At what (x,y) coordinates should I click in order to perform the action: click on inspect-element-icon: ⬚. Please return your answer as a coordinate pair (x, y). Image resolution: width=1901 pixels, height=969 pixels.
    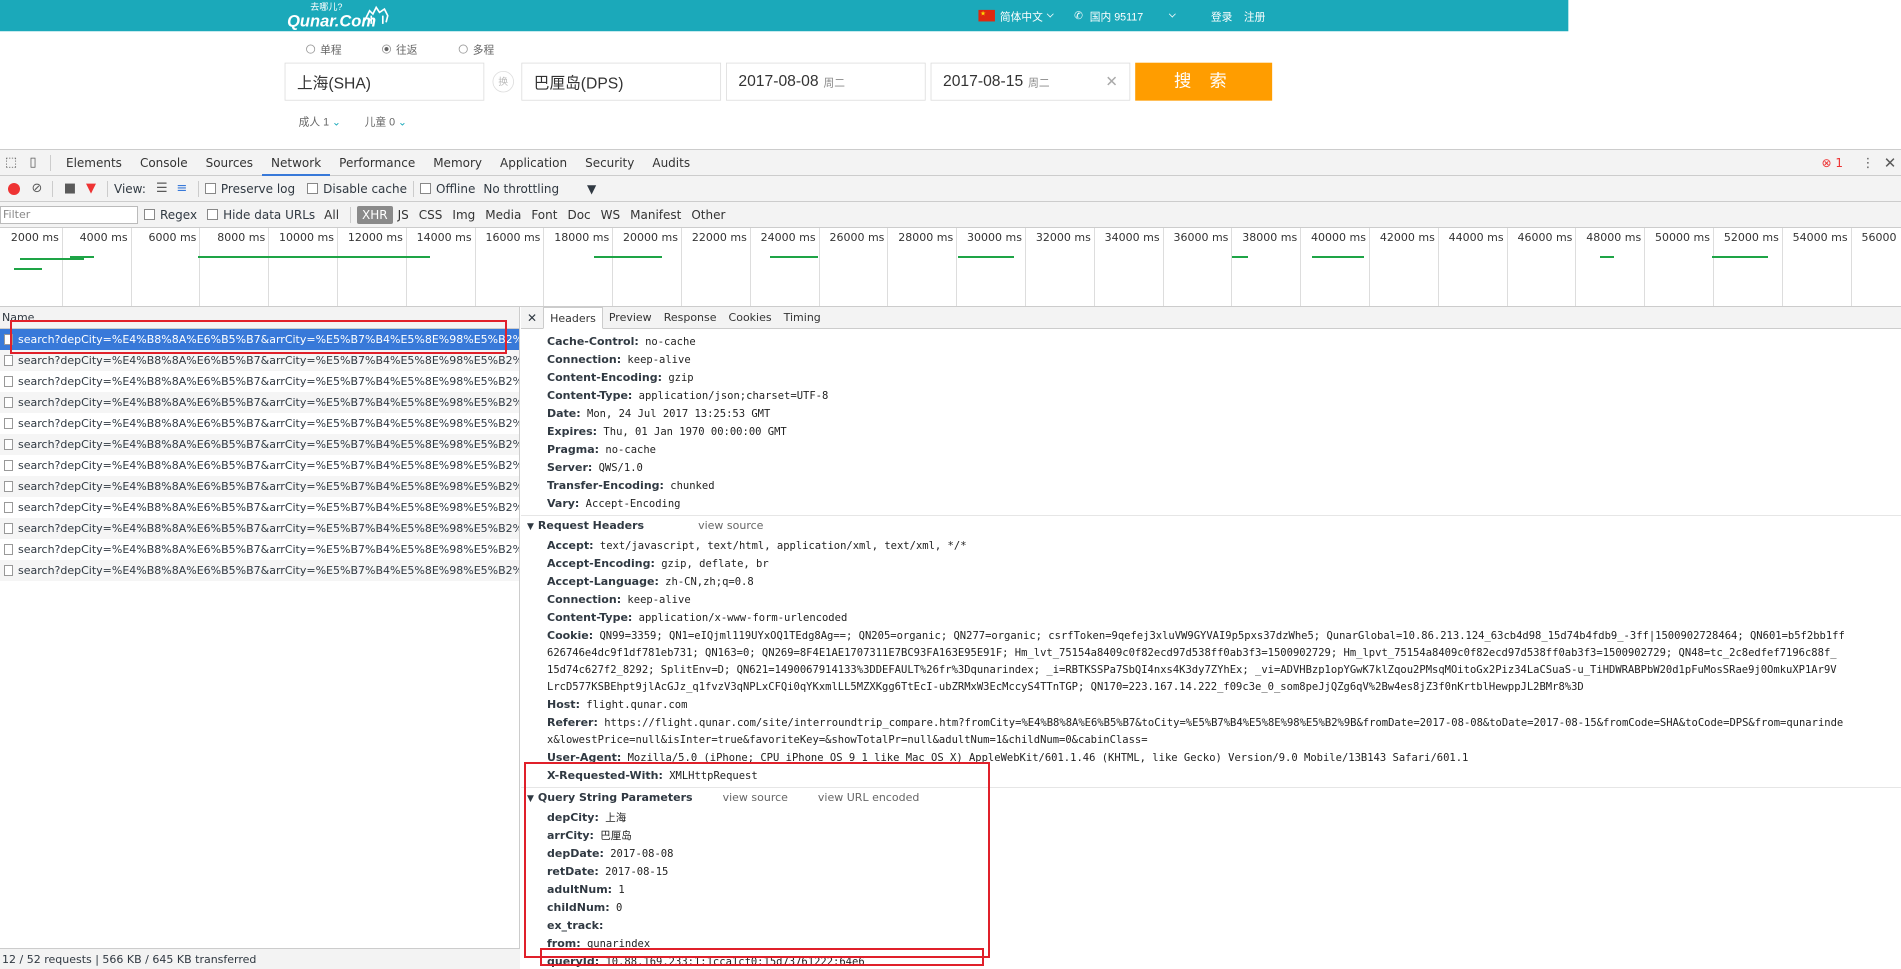
    Looking at the image, I should click on (11, 162).